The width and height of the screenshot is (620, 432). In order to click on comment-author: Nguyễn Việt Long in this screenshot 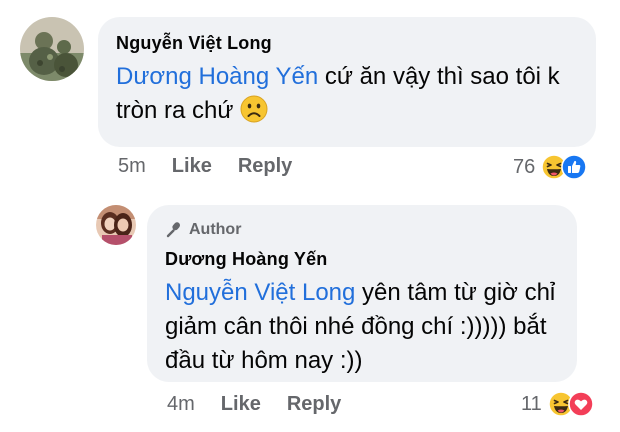, I will do `click(356, 43)`.